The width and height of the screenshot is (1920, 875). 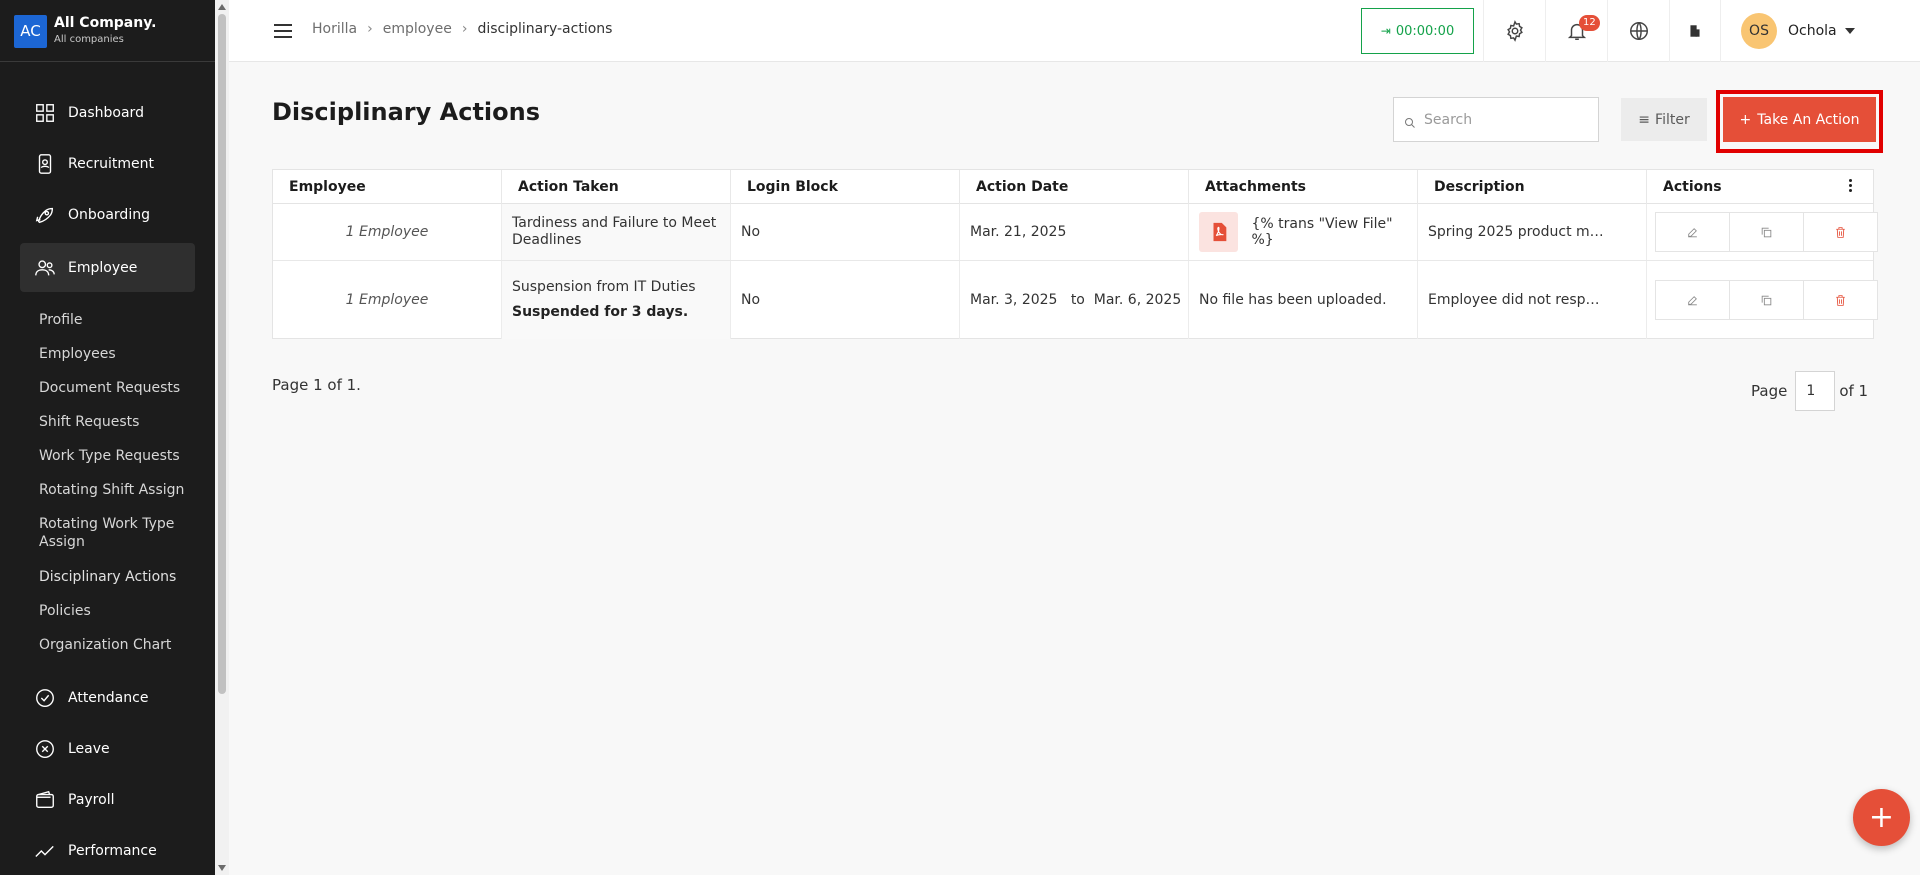 I want to click on column-options-icon, so click(x=1851, y=186).